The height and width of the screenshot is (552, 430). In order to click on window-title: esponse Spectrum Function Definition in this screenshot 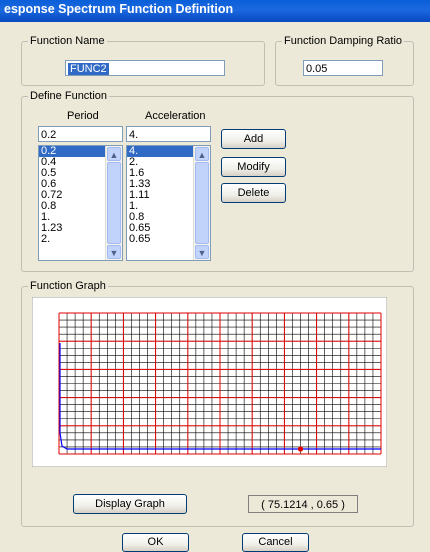, I will do `click(119, 9)`.